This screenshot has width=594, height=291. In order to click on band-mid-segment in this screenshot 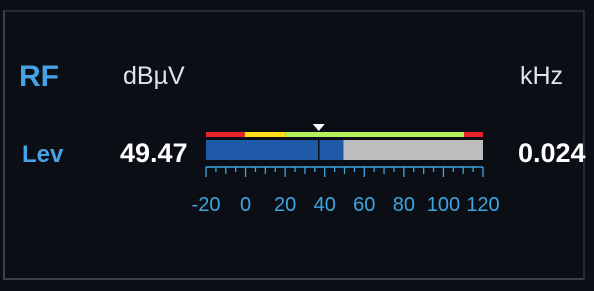, I will do `click(265, 134)`.